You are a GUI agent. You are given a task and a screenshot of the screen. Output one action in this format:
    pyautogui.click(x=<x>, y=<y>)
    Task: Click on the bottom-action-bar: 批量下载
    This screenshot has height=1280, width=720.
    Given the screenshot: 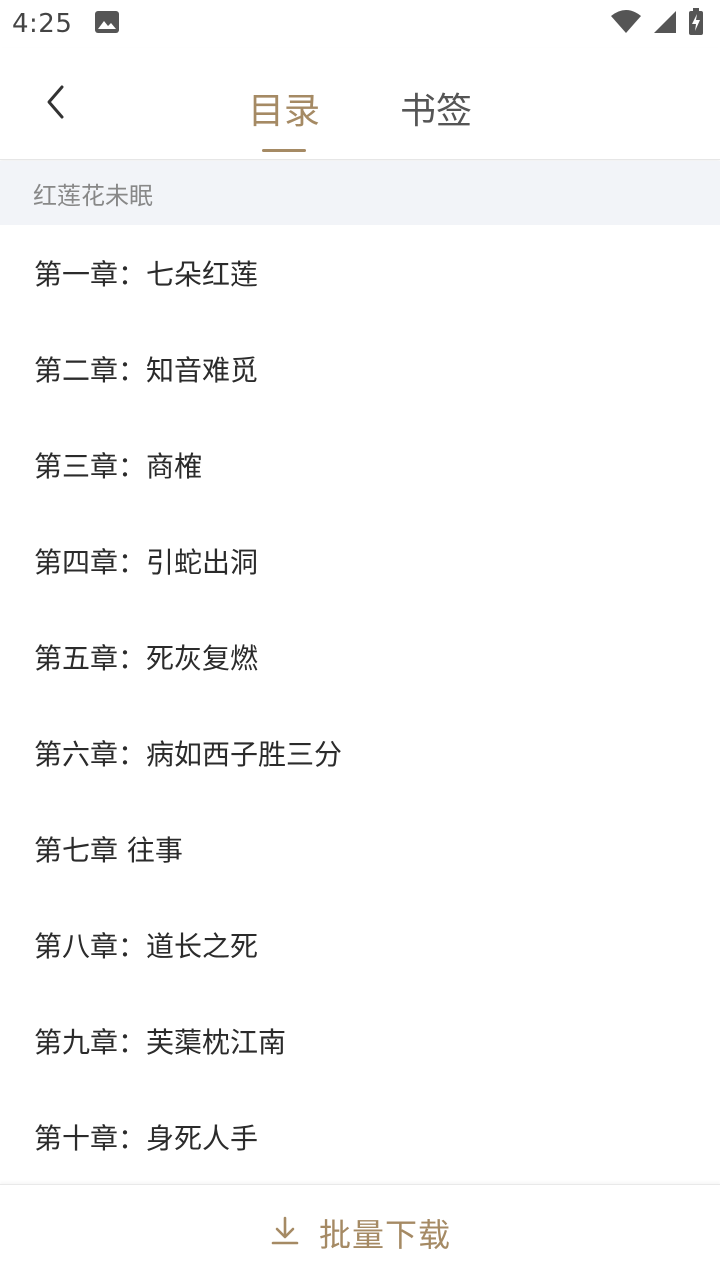 What is the action you would take?
    pyautogui.click(x=360, y=1232)
    